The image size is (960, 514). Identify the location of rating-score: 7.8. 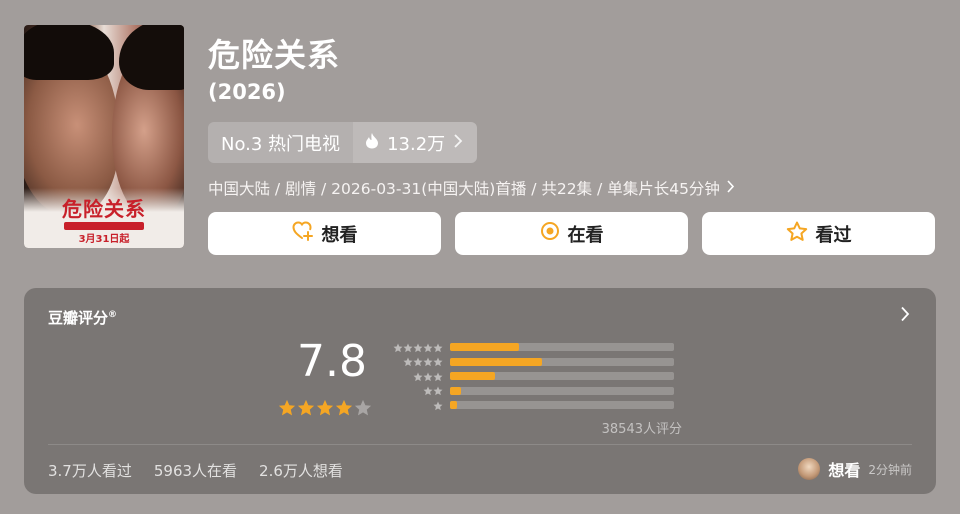
(332, 361).